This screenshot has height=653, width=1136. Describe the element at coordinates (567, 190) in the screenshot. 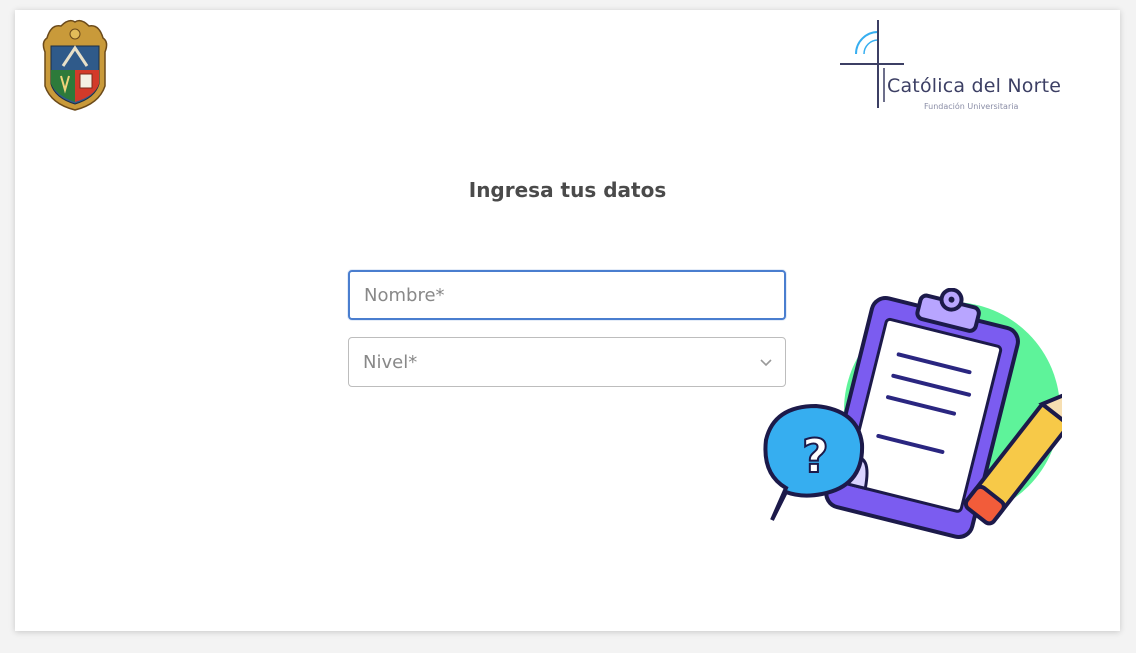

I see `page-title: Ingresa tus datos` at that location.